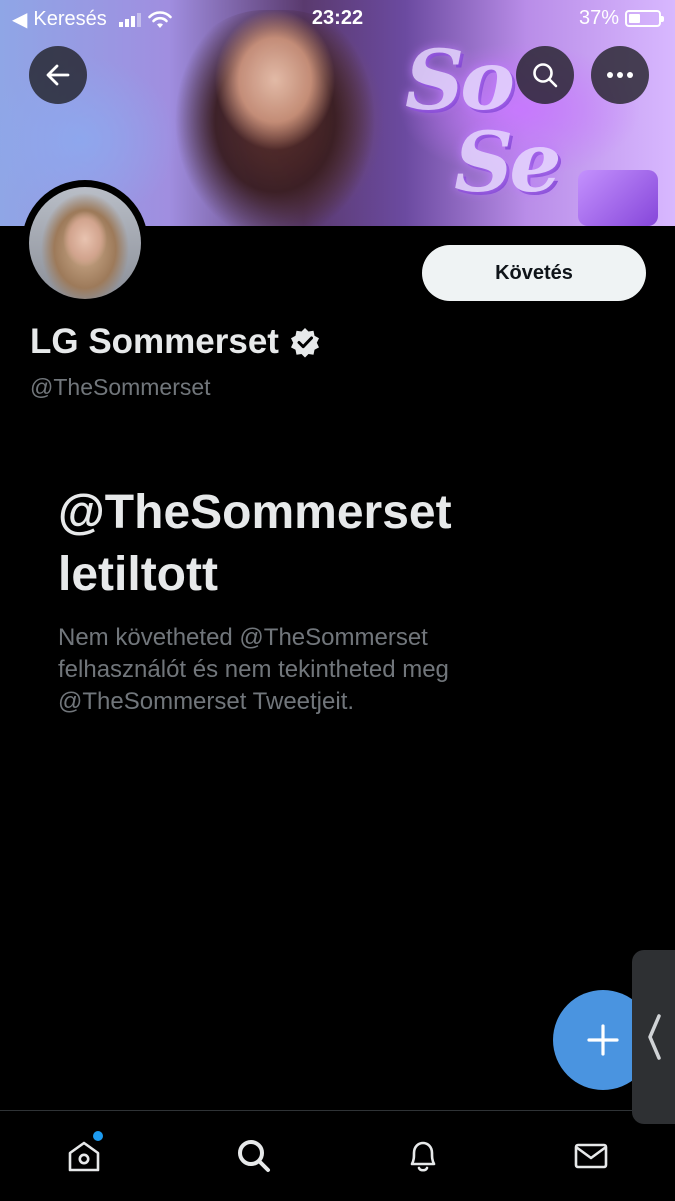 The height and width of the screenshot is (1201, 675). I want to click on tab-messages, so click(591, 1156).